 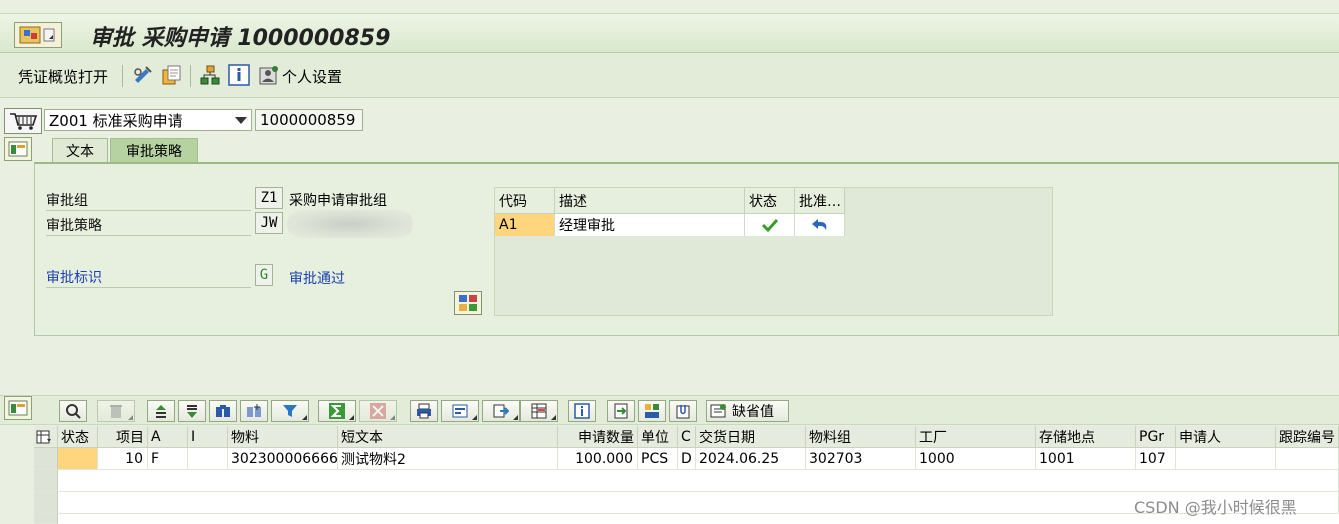 I want to click on grid-toolbar: 缺省值, so click(x=669, y=410).